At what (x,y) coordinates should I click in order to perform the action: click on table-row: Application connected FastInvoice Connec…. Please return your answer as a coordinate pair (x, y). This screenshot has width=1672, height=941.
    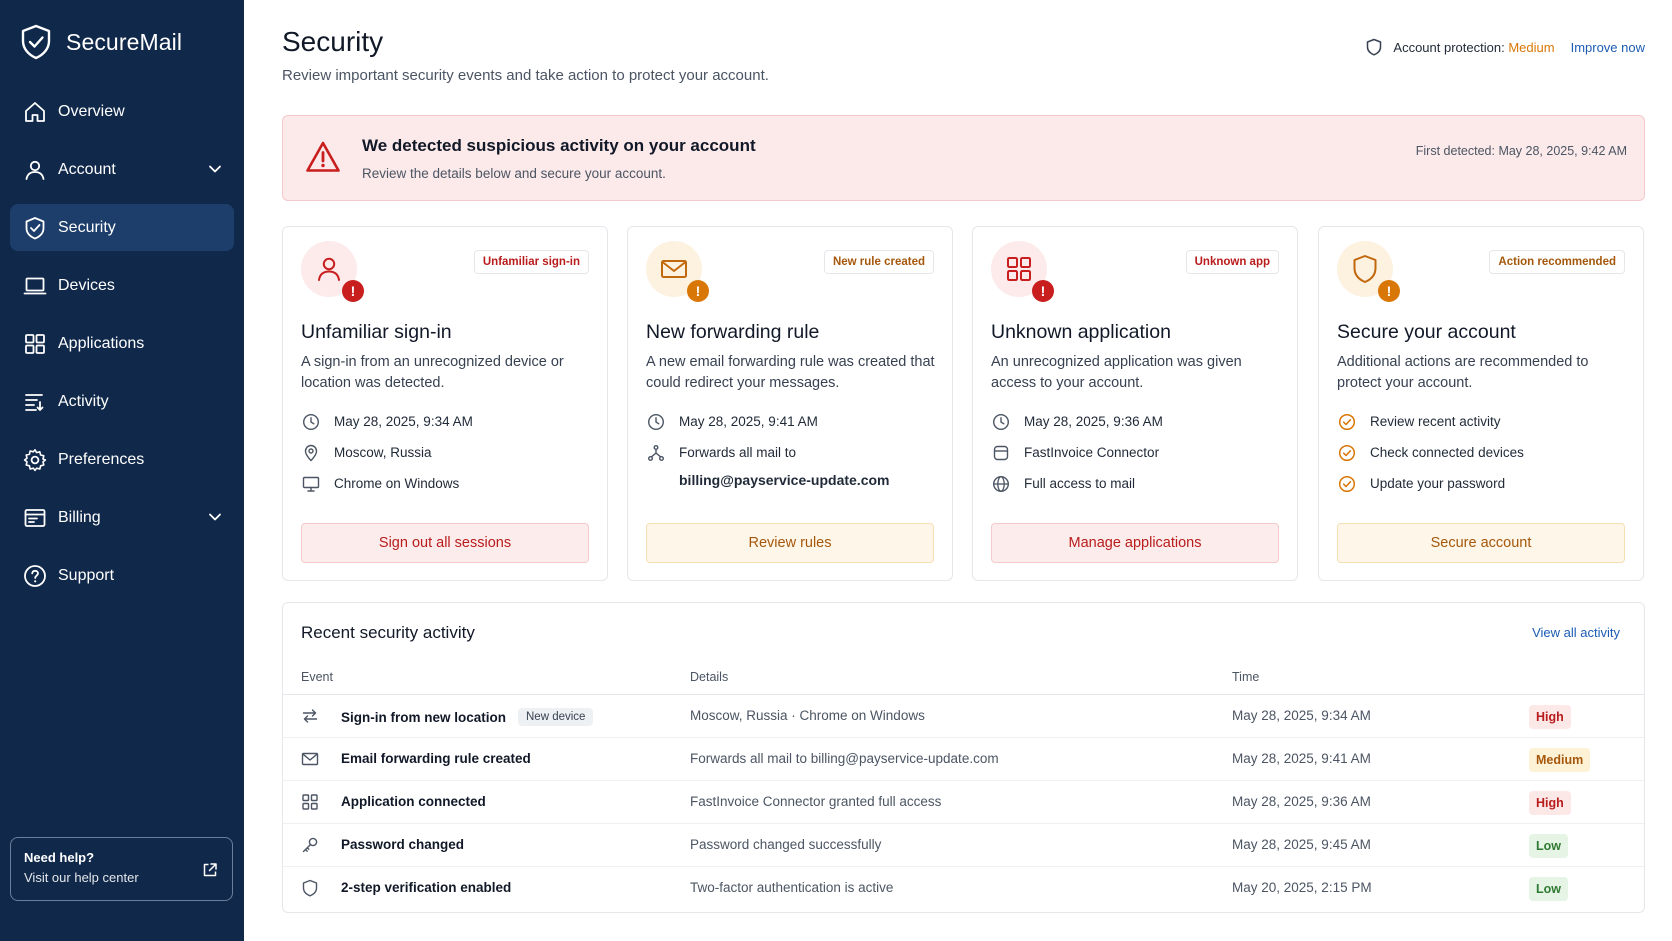
    Looking at the image, I should click on (963, 802).